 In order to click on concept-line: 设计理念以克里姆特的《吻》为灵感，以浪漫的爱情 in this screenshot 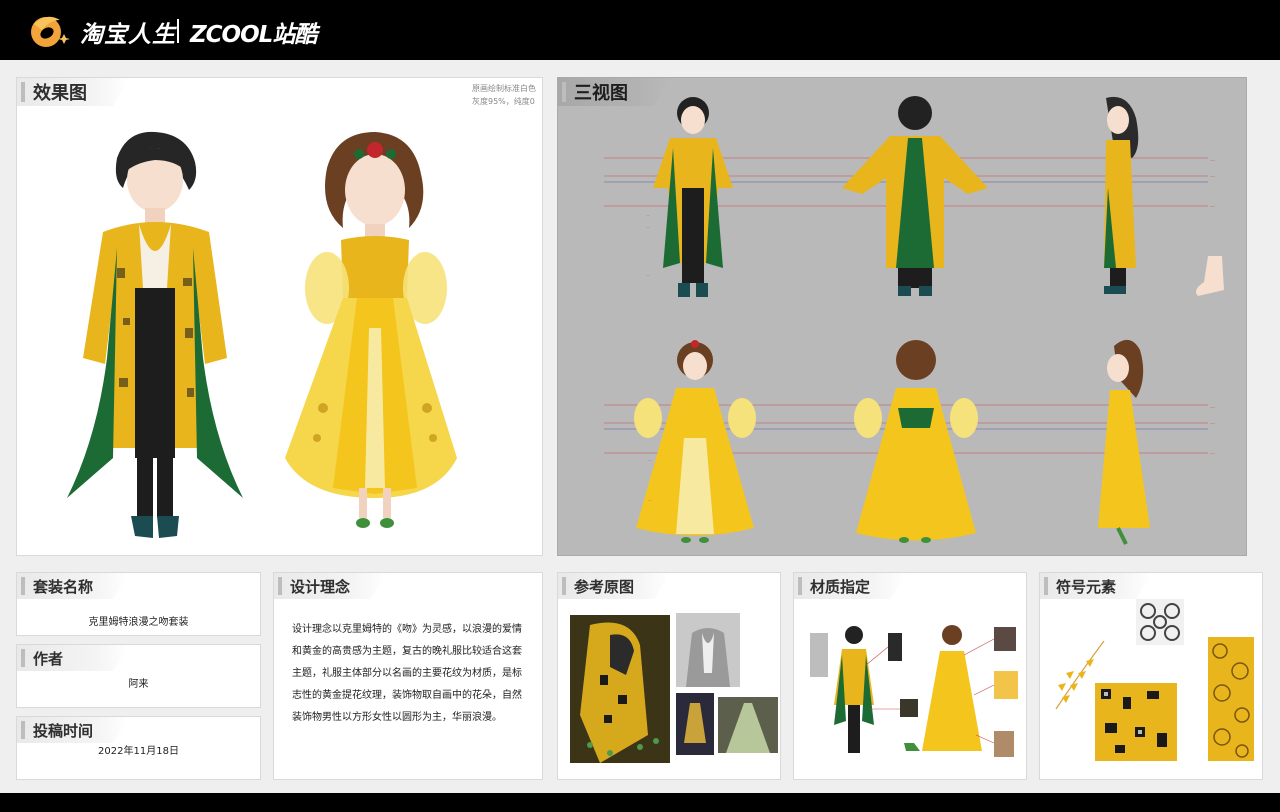, I will do `click(407, 629)`.